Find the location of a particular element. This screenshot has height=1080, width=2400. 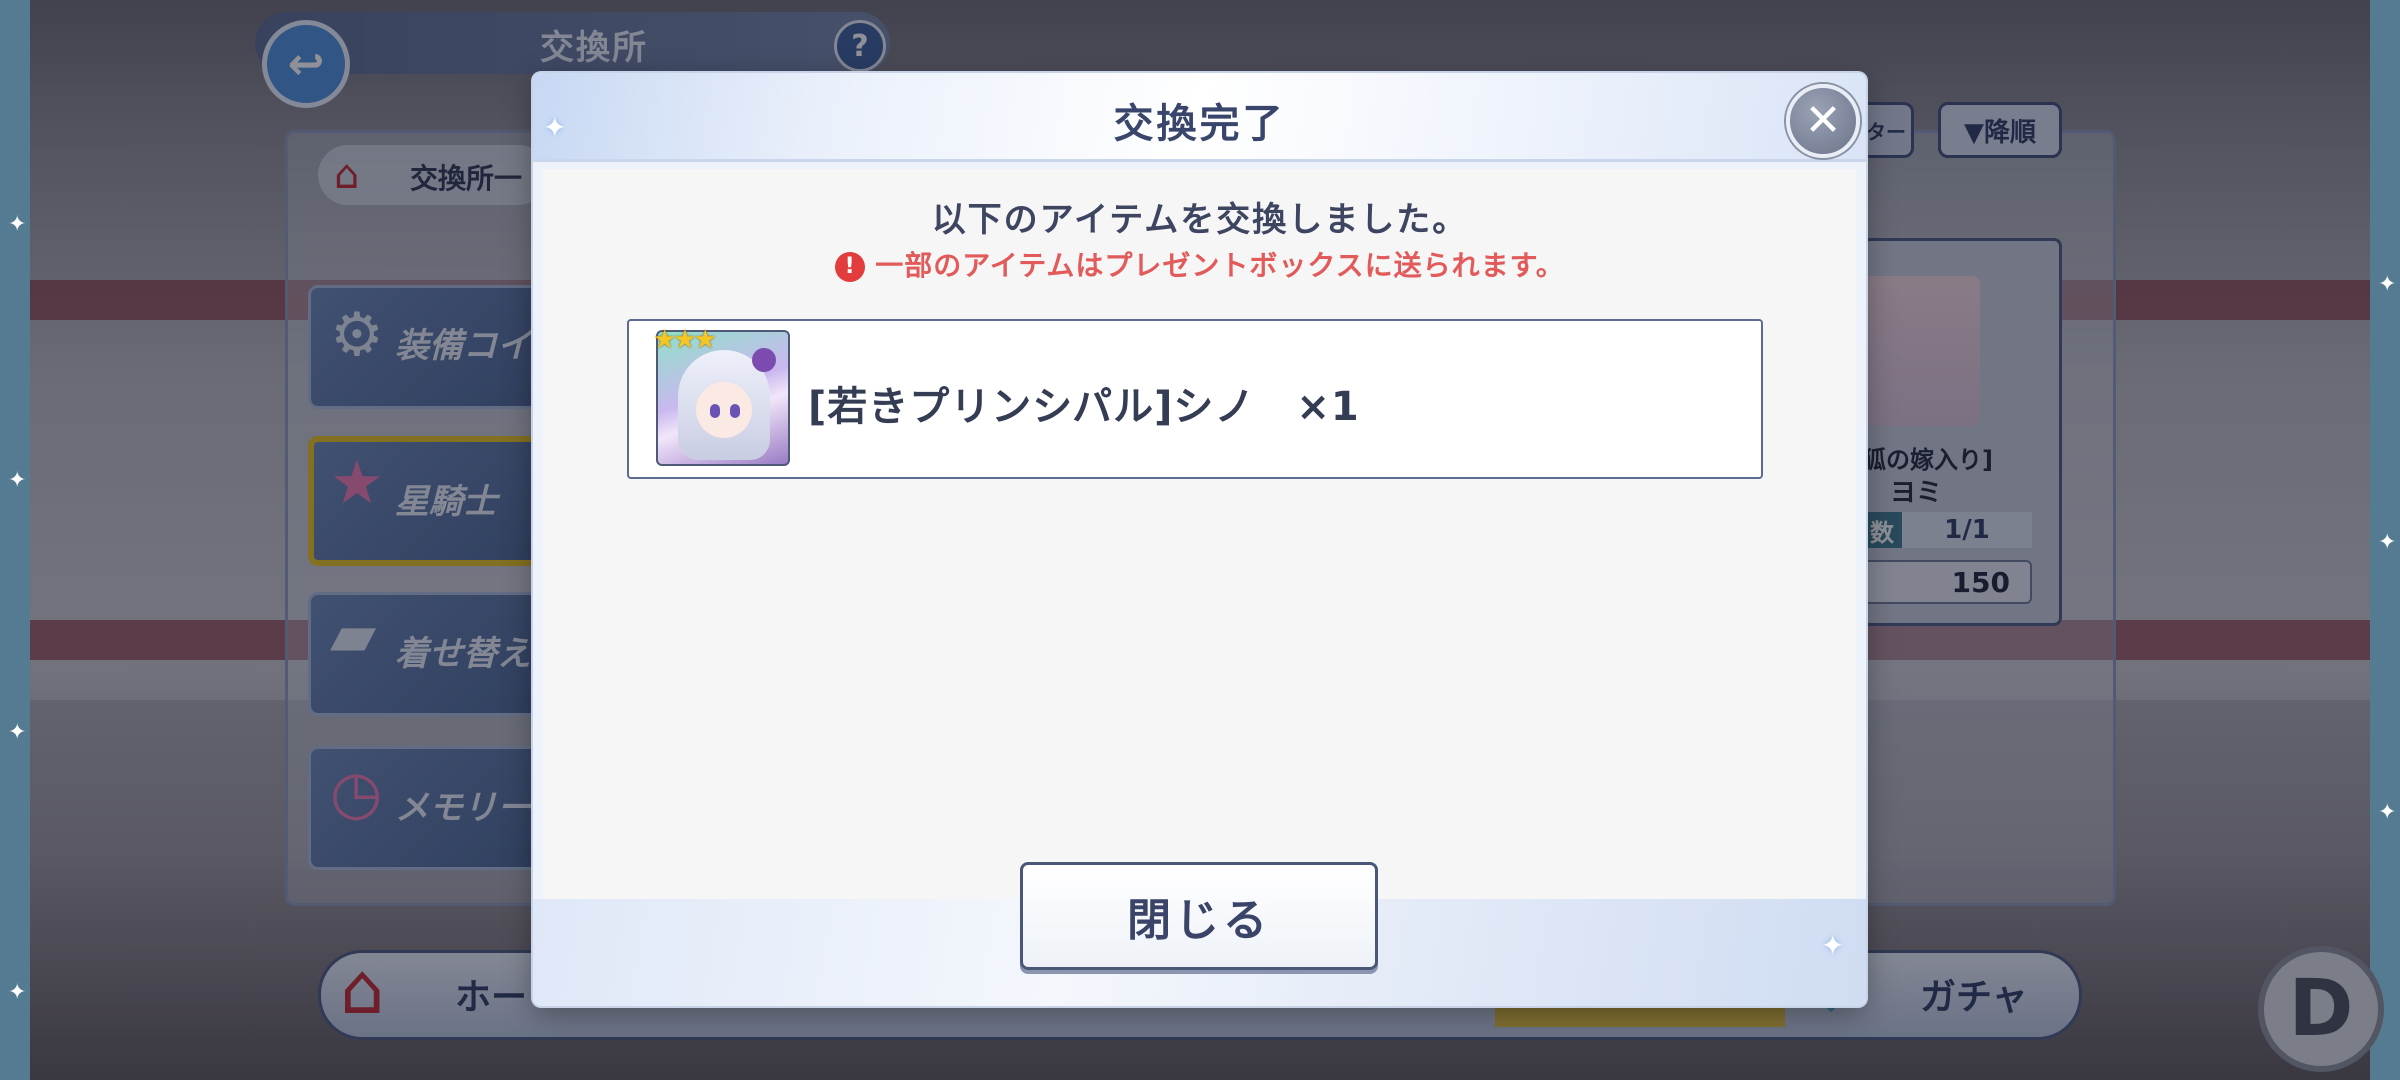

warning-text: 一部のアイテムはプレゼントボックスに送られます。 is located at coordinates (1220, 265).